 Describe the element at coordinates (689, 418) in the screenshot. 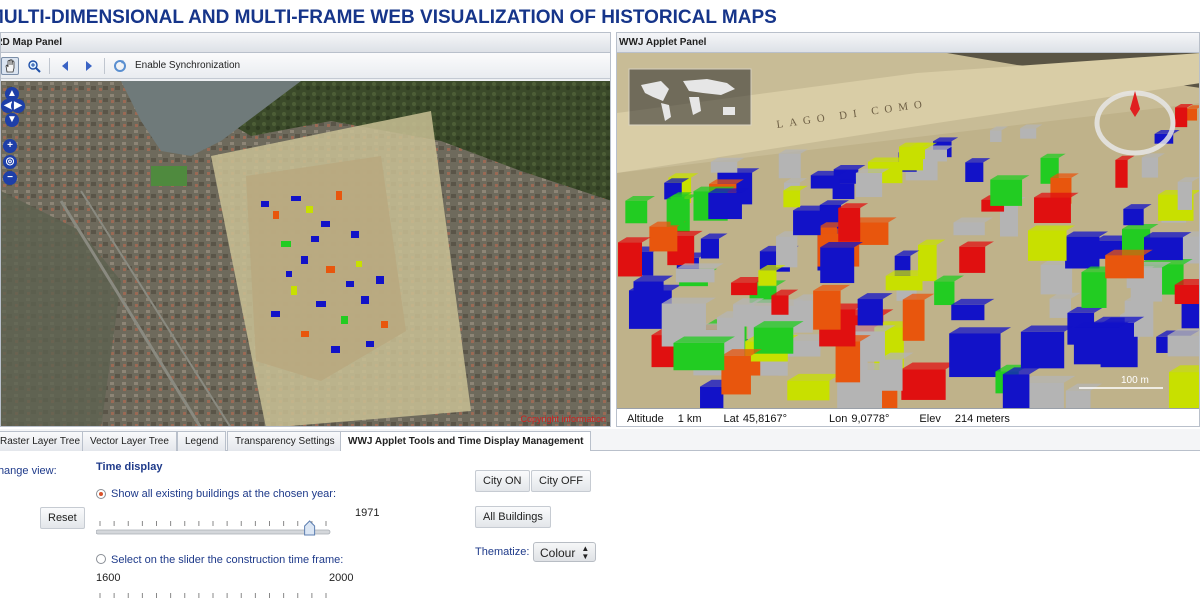

I see `altitude-value: 1 km` at that location.